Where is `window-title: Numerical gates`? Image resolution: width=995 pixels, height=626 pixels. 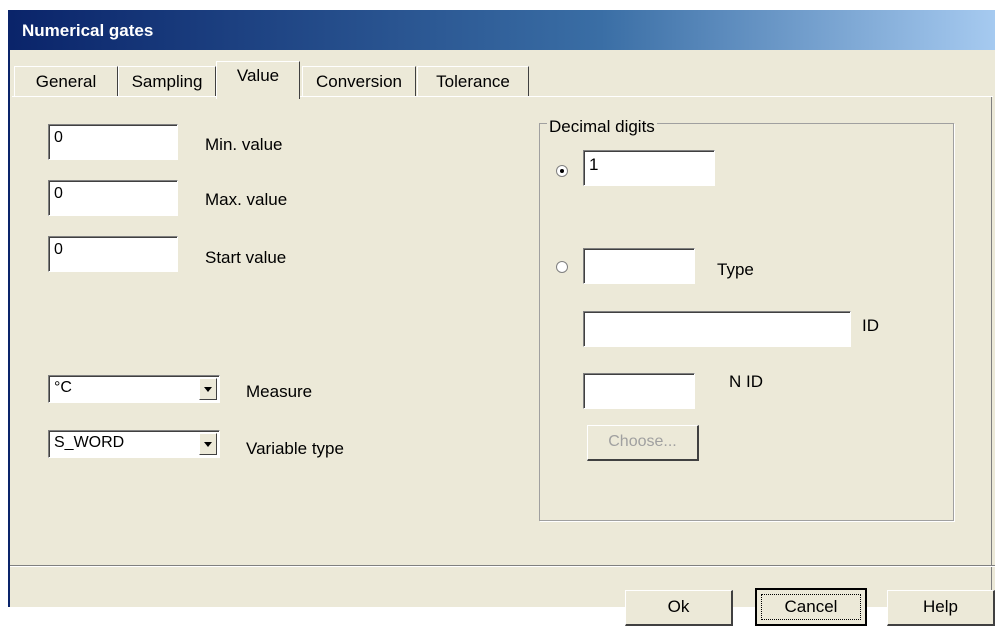 window-title: Numerical gates is located at coordinates (88, 30).